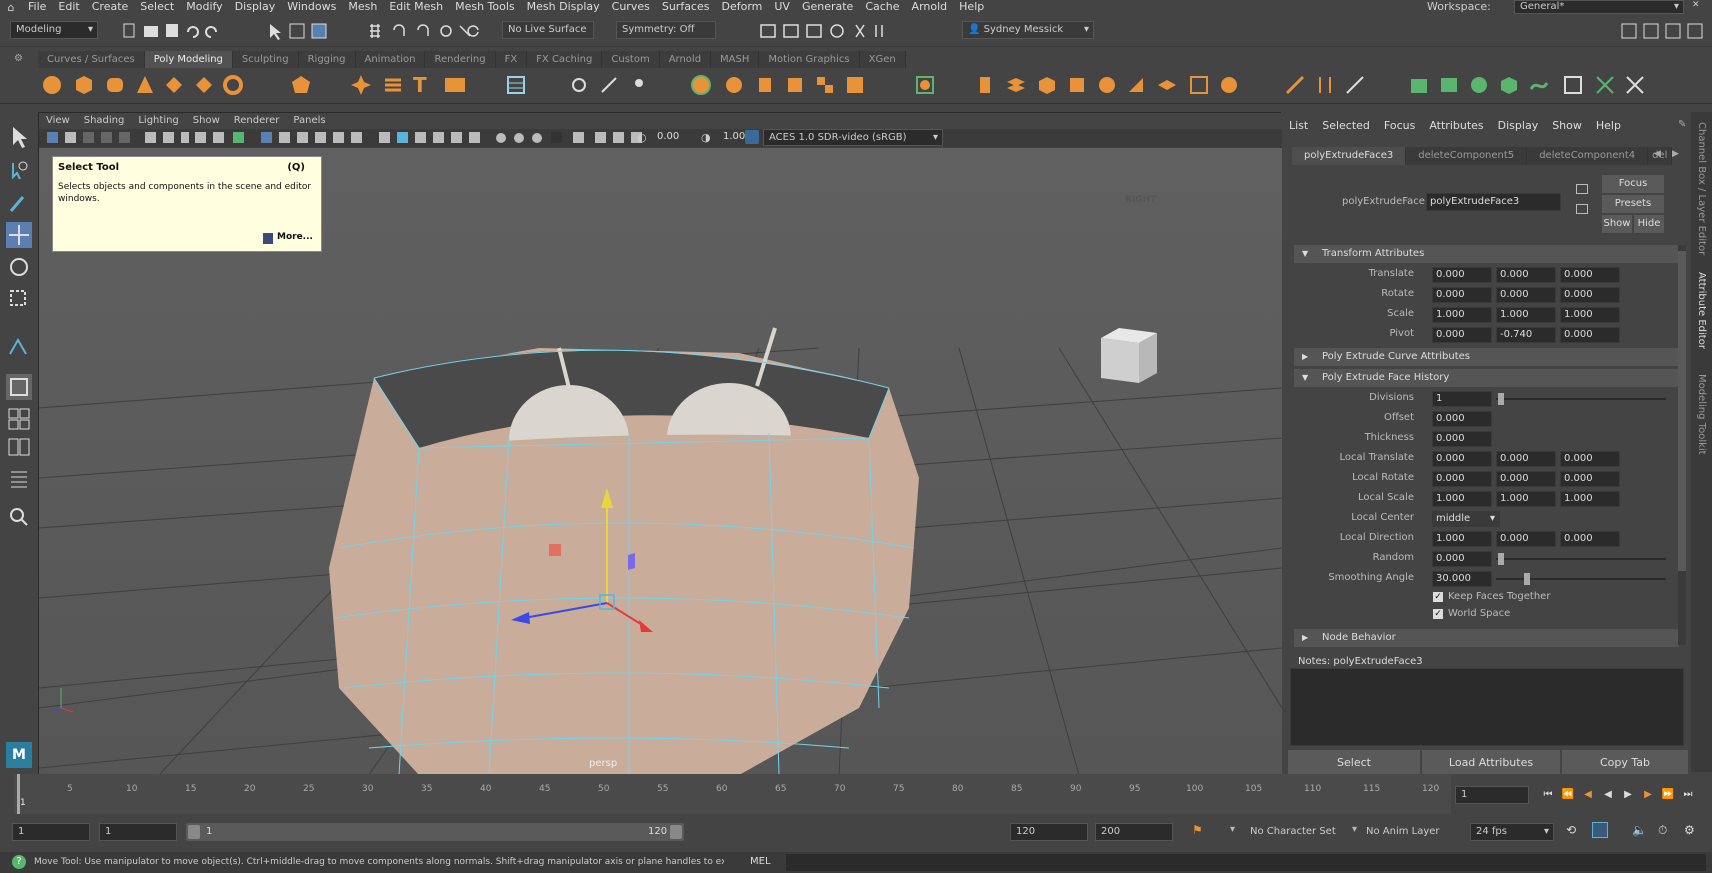  Describe the element at coordinates (1107, 85) in the screenshot. I see `fill-hole-icon` at that location.